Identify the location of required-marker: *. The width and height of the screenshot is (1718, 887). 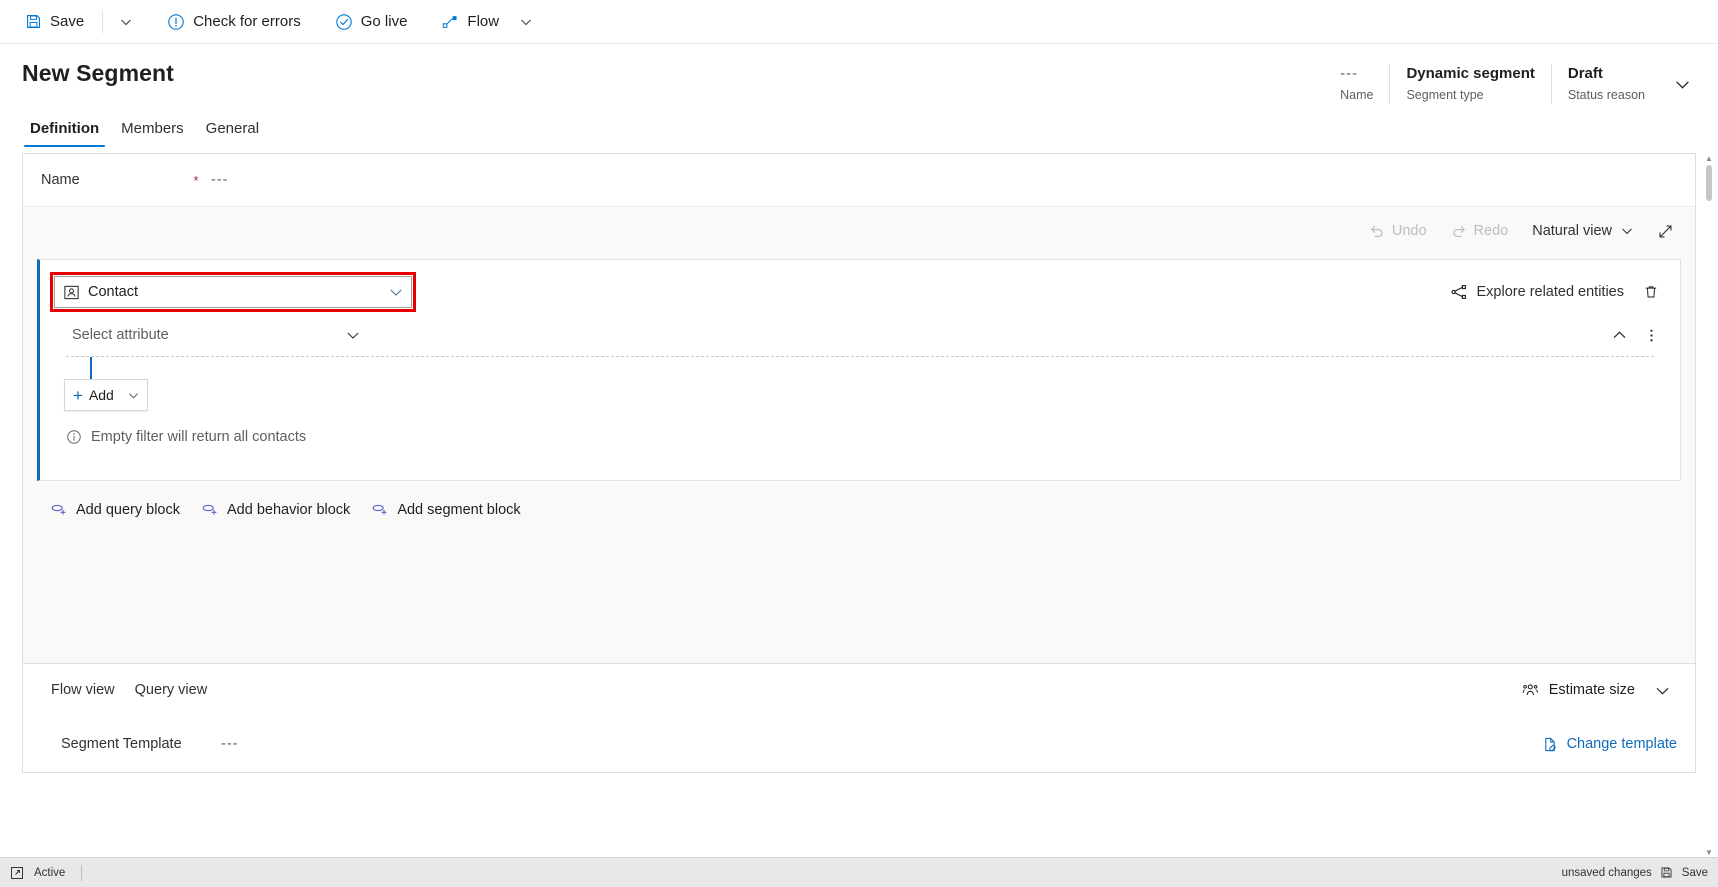
(196, 180).